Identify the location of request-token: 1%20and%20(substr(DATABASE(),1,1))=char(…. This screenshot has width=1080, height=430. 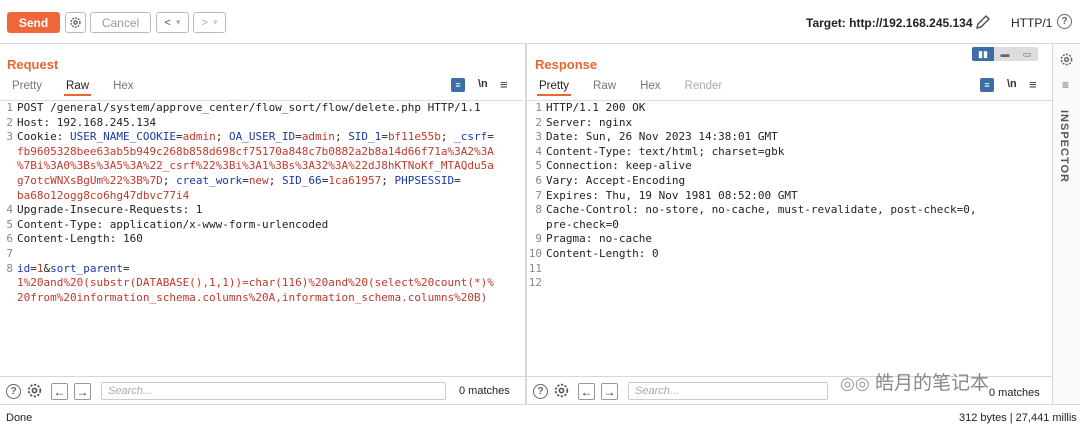
(255, 283).